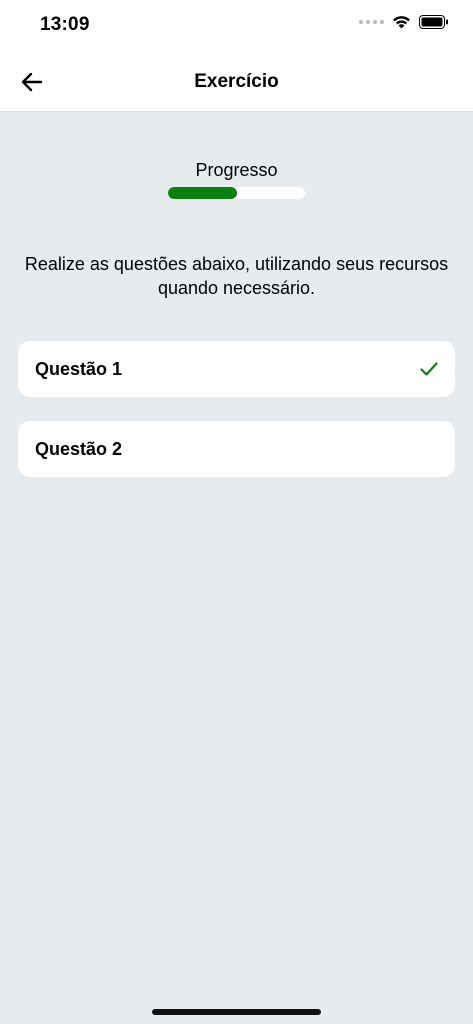 The height and width of the screenshot is (1024, 473). I want to click on navigation-bar: Exercício, so click(236, 82).